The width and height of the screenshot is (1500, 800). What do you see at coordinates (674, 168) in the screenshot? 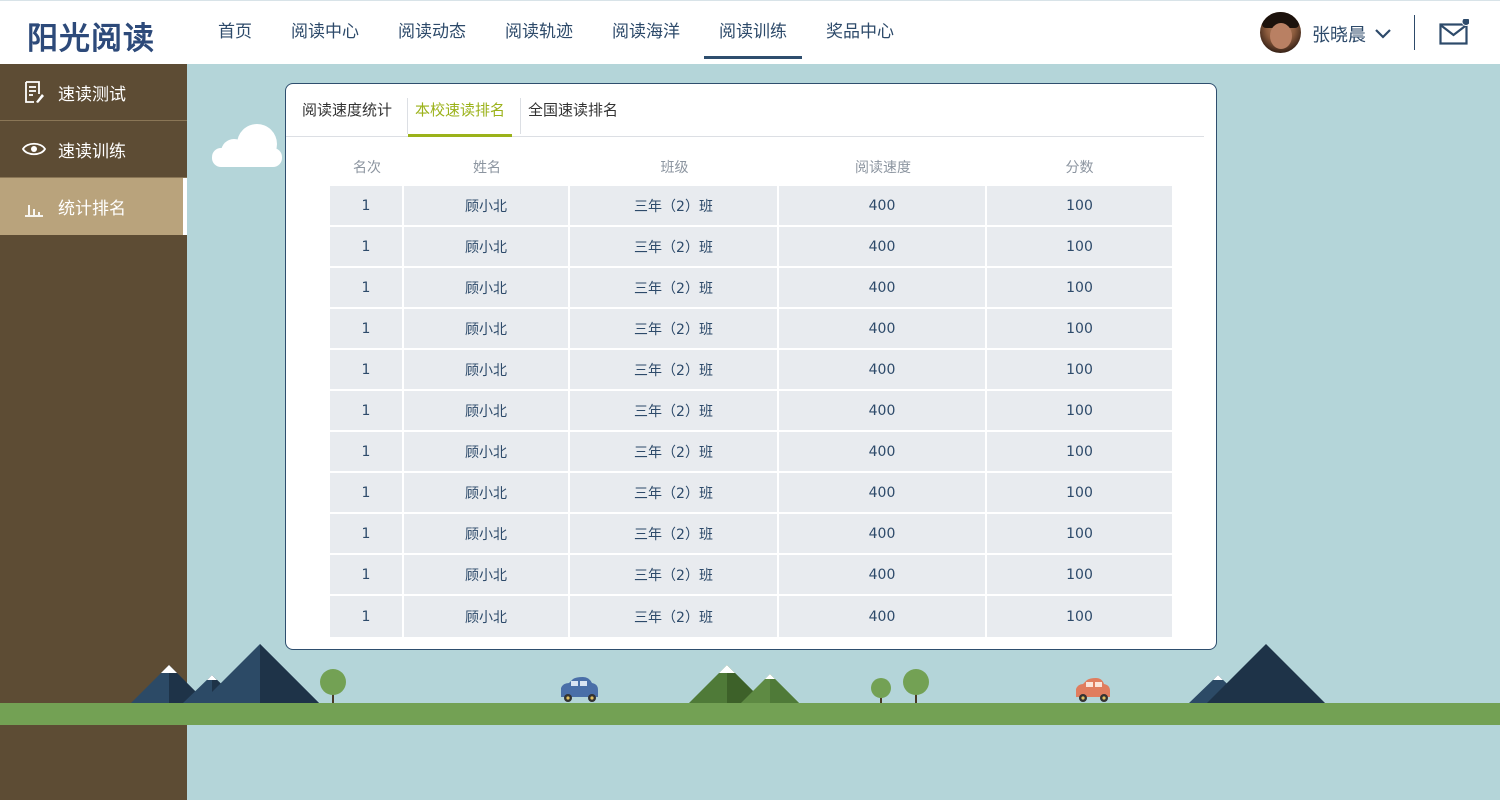
I see `column-header-class: 班级` at bounding box center [674, 168].